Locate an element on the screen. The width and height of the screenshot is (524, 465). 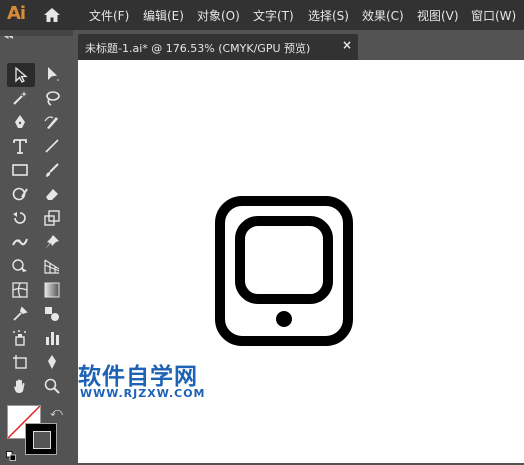
gradient-tool-icon is located at coordinates (52, 290).